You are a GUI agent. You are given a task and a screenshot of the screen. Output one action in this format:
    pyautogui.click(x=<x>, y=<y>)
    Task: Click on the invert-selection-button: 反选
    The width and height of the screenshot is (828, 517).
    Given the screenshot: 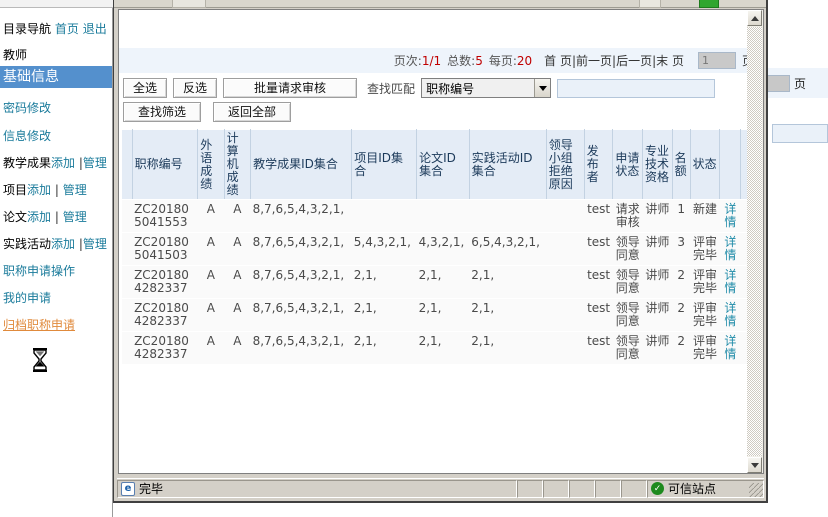 What is the action you would take?
    pyautogui.click(x=195, y=88)
    